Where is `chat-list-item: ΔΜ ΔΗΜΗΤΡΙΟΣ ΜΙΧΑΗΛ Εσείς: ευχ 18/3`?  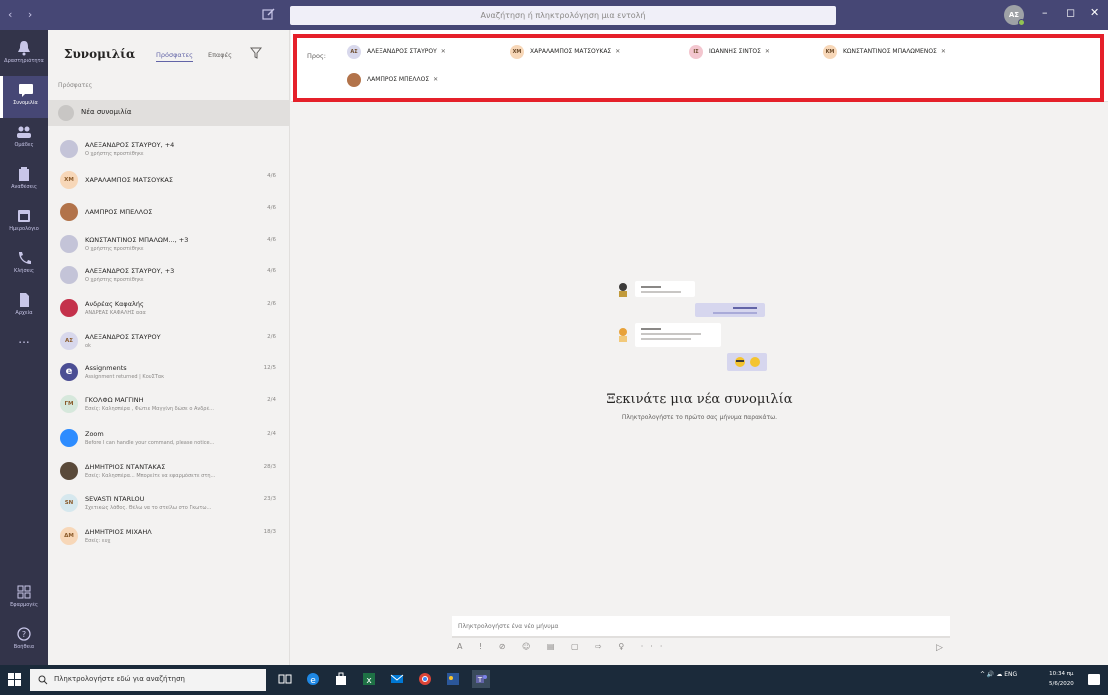
chat-list-item: ΔΜ ΔΗΜΗΤΡΙΟΣ ΜΙΧΑΗΛ Εσείς: ευχ 18/3 is located at coordinates (169, 536).